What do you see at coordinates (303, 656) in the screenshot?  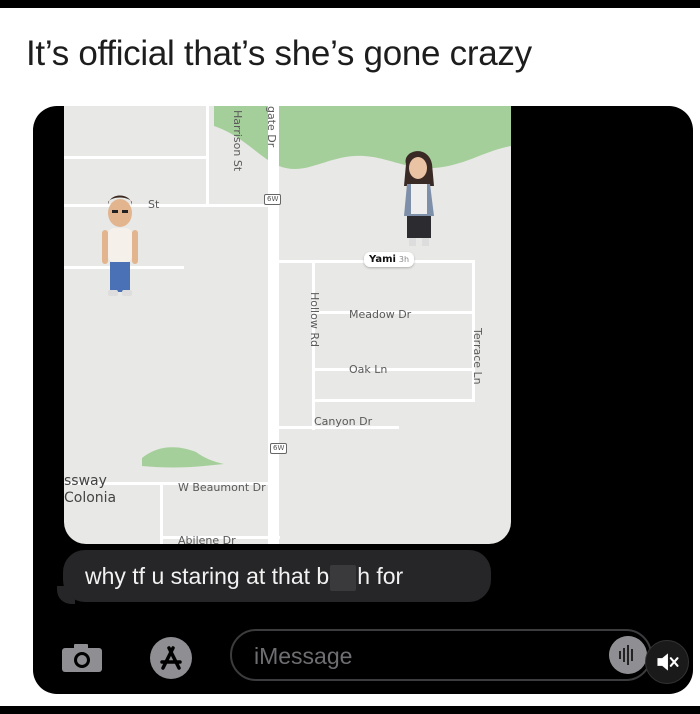 I see `imessage-placeholder: iMessage` at bounding box center [303, 656].